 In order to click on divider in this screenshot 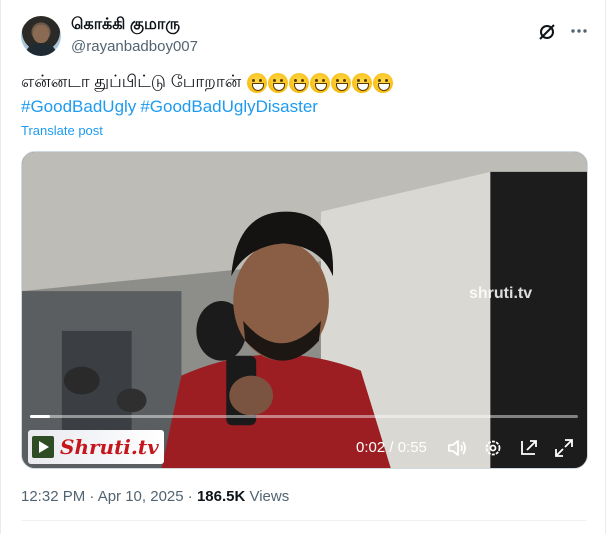, I will do `click(304, 520)`.